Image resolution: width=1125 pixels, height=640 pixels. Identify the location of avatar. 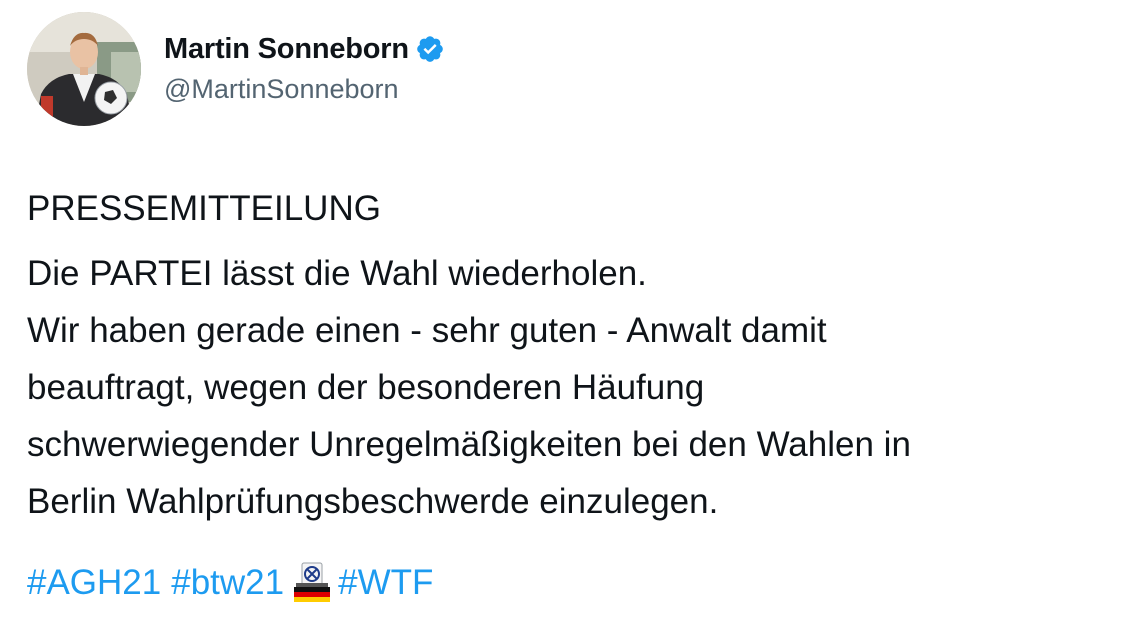
(84, 69).